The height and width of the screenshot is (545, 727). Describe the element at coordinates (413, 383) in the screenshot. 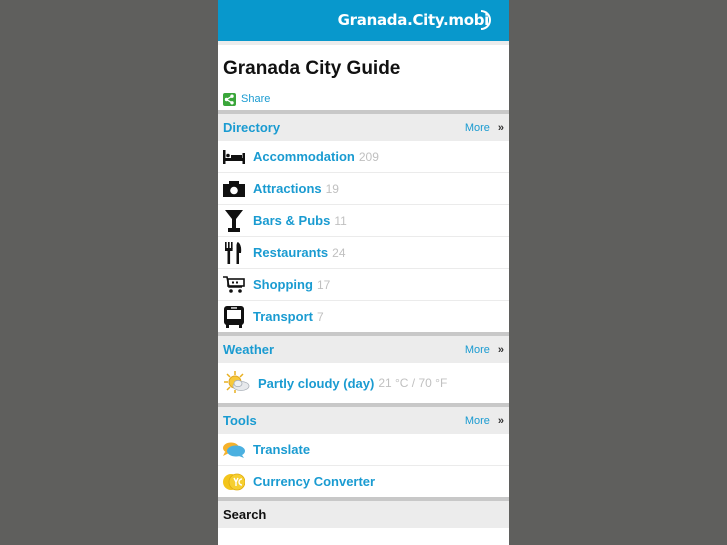

I see `weather-temperature: 21 °C / 70 °F` at that location.